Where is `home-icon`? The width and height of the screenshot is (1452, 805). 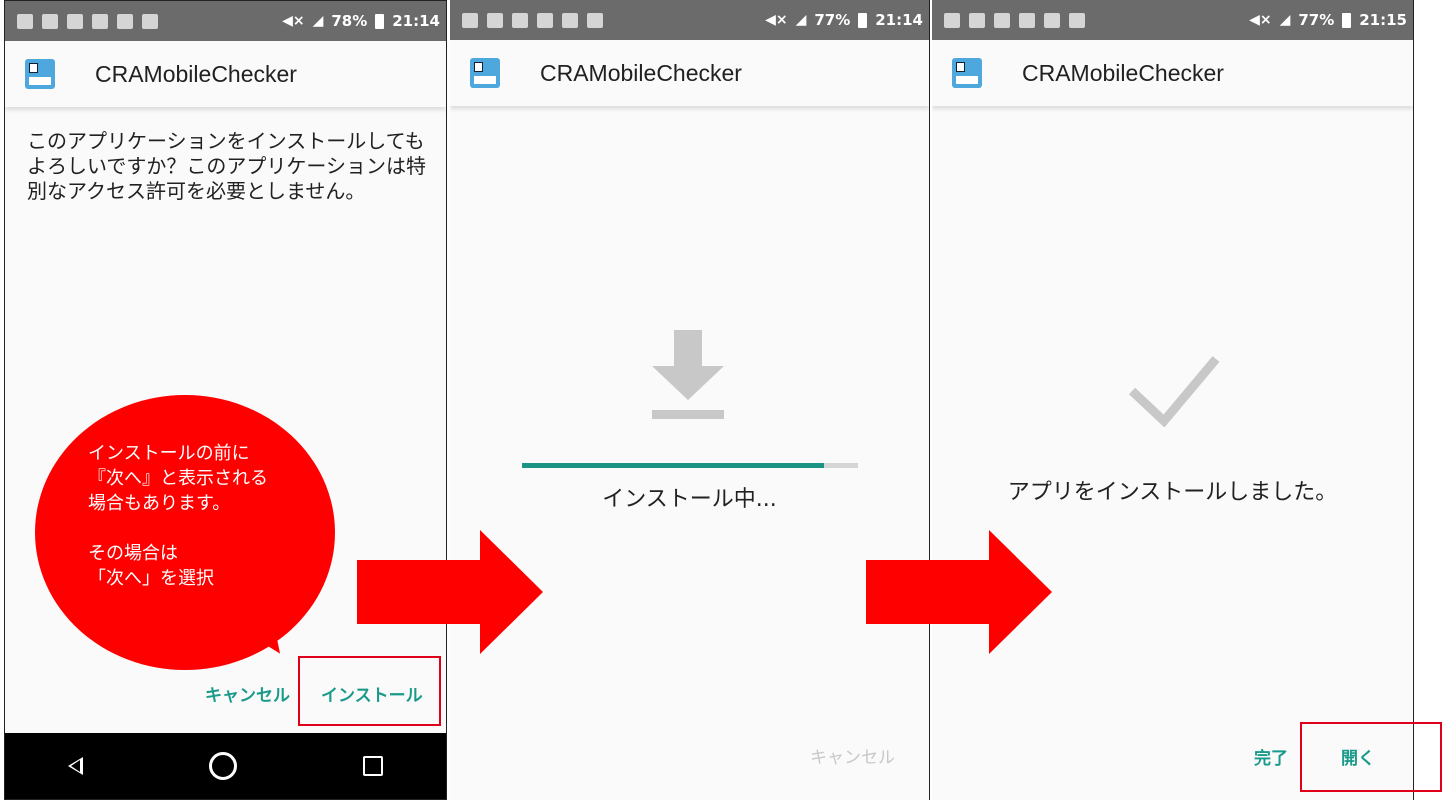 home-icon is located at coordinates (223, 766).